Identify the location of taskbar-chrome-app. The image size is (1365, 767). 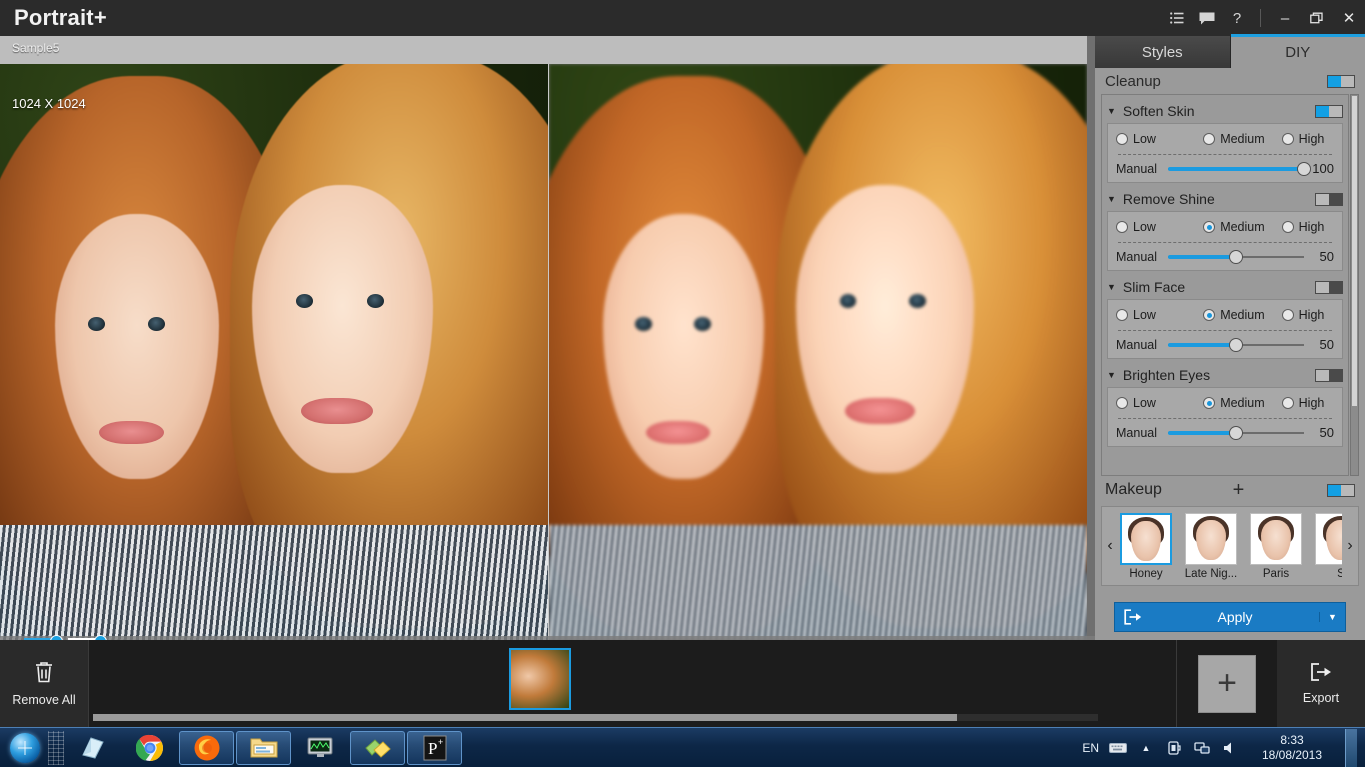
(149, 748).